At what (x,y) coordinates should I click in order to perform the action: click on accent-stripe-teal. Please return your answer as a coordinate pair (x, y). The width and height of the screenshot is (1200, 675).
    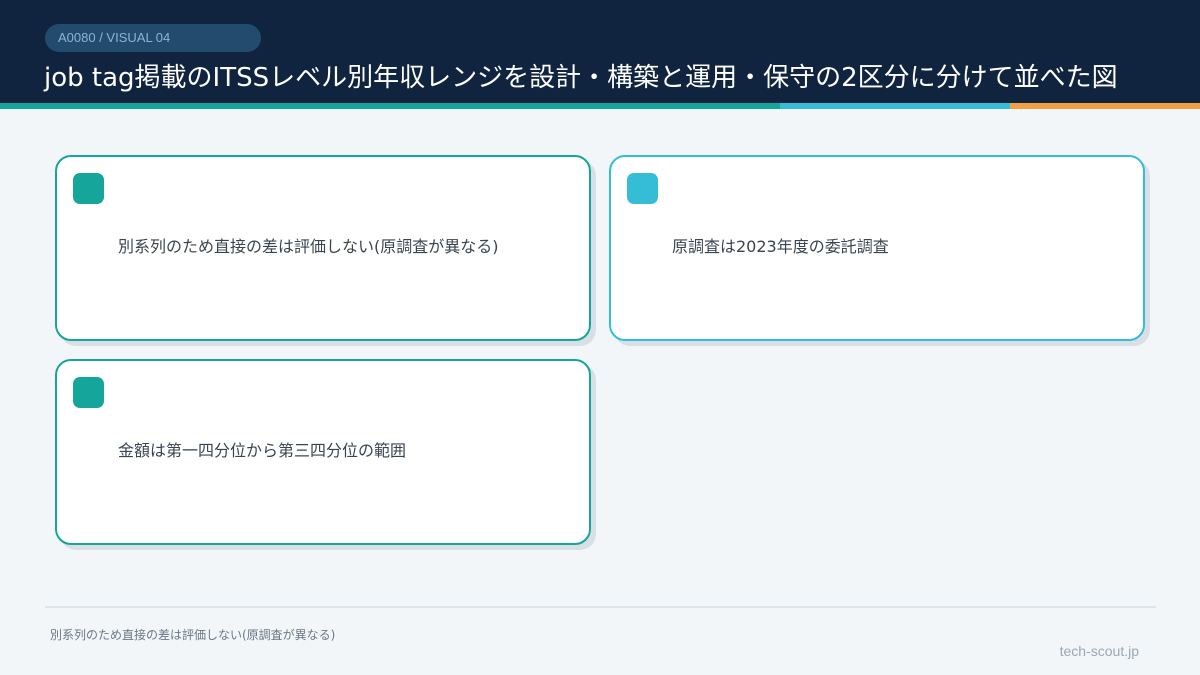
    Looking at the image, I should click on (390, 106).